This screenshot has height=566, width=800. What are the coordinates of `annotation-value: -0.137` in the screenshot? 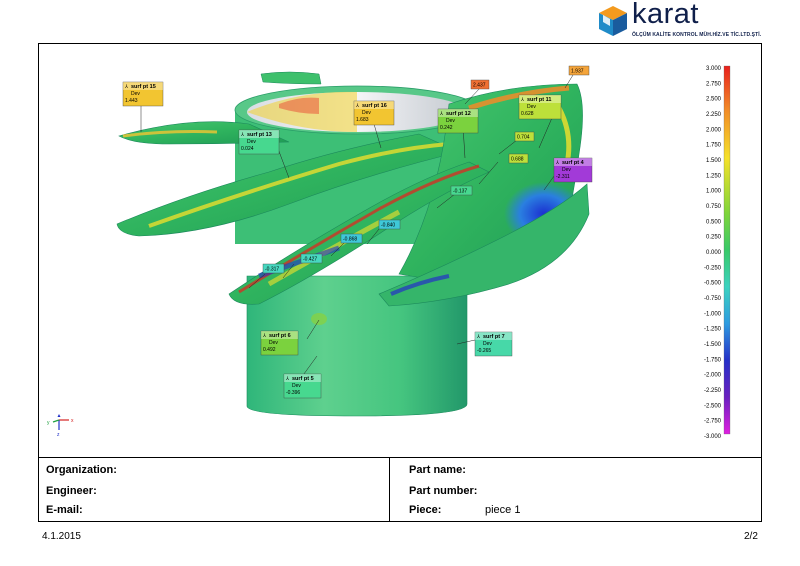 It's located at (460, 192).